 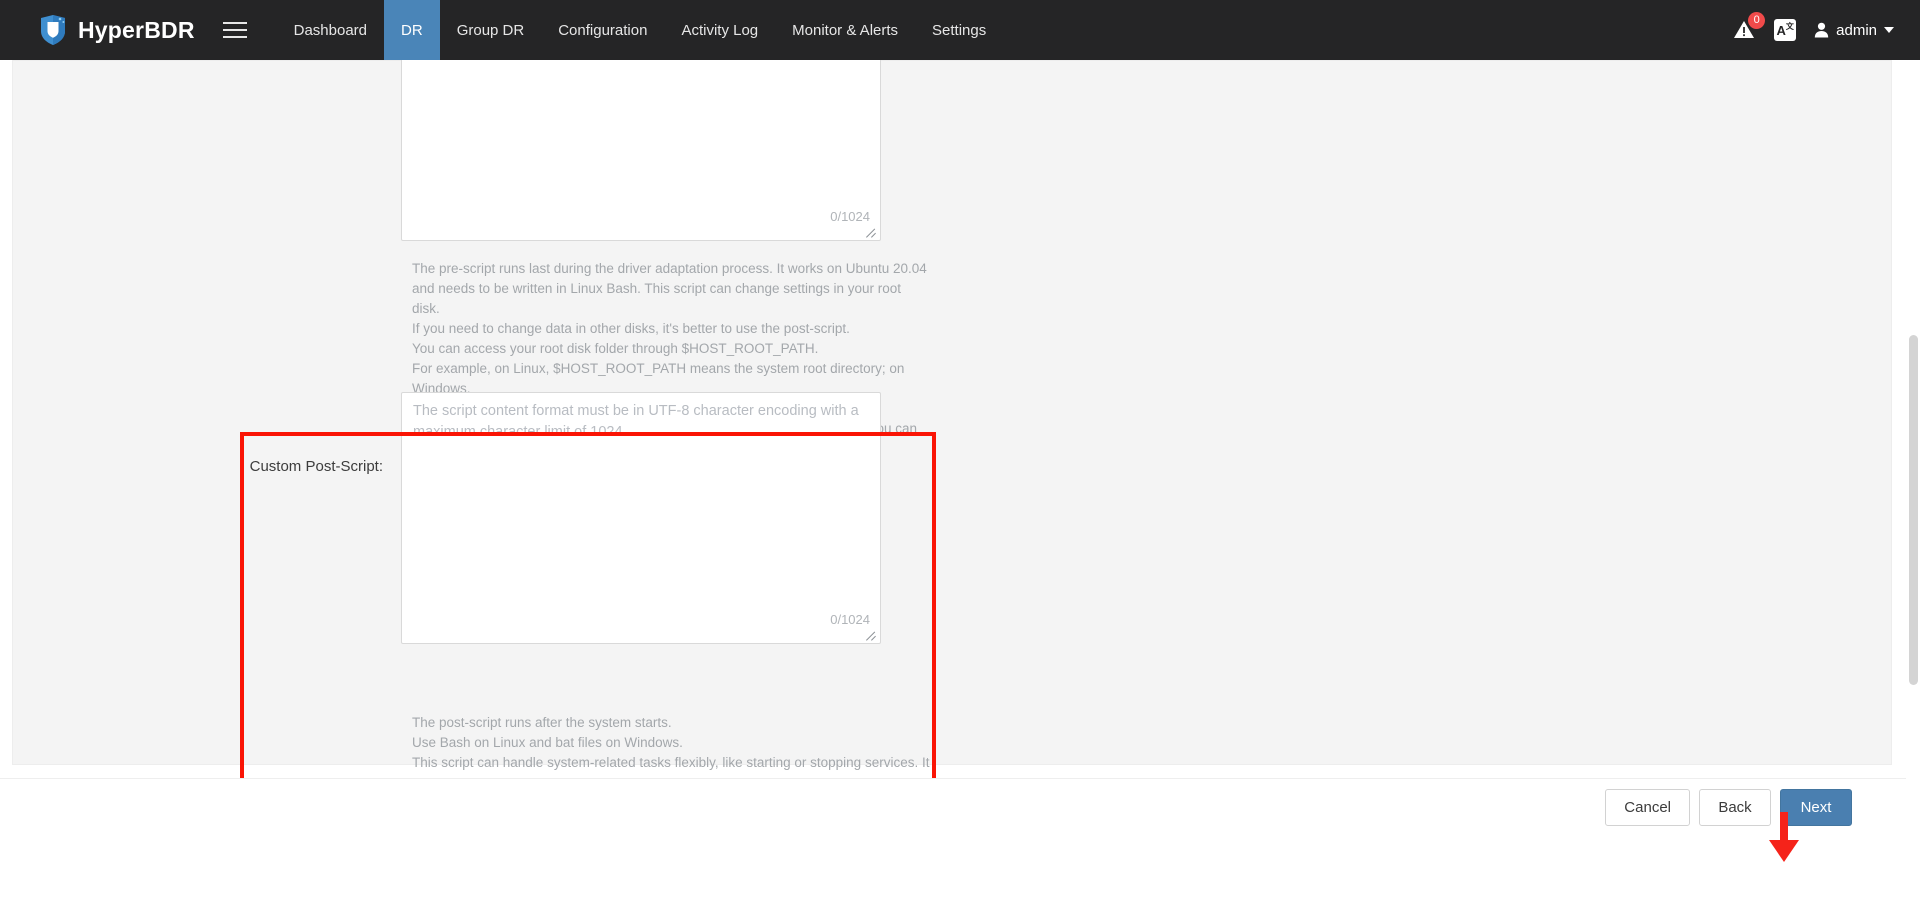 What do you see at coordinates (330, 30) in the screenshot?
I see `nav-item-dashboard: Dashboard` at bounding box center [330, 30].